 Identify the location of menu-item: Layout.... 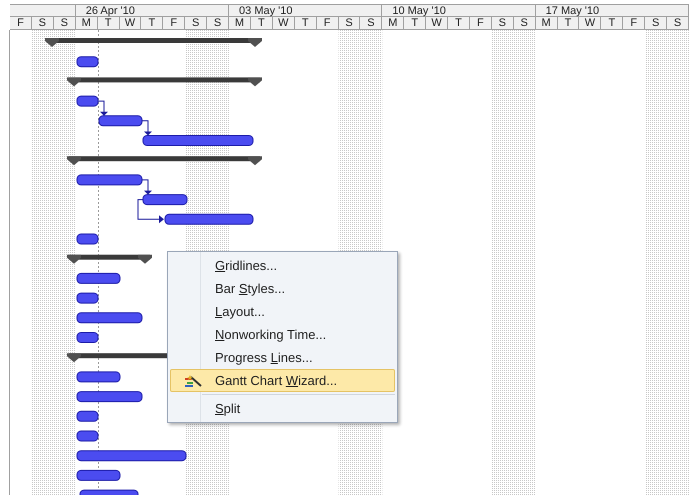
(282, 311).